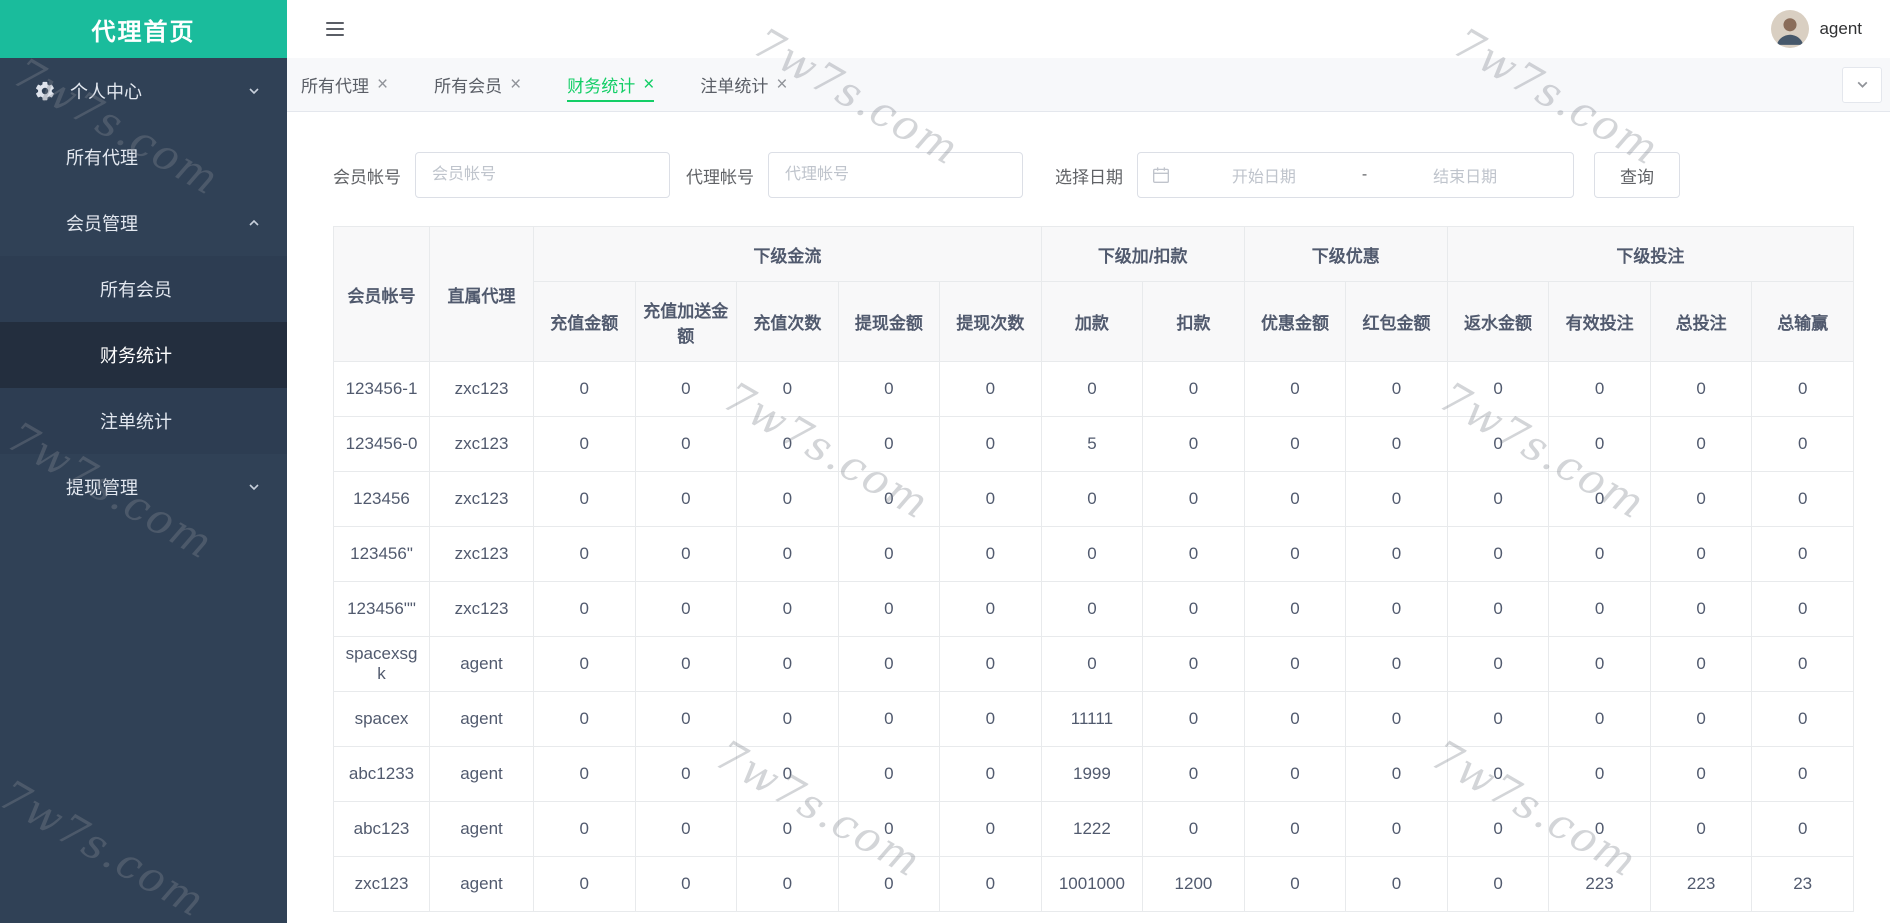 The height and width of the screenshot is (923, 1890). I want to click on tab-3: 财务统计 ×, so click(611, 84).